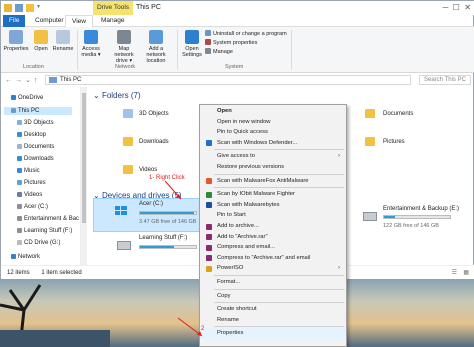  What do you see at coordinates (113, 21) in the screenshot?
I see `tab-manage: Manage` at bounding box center [113, 21].